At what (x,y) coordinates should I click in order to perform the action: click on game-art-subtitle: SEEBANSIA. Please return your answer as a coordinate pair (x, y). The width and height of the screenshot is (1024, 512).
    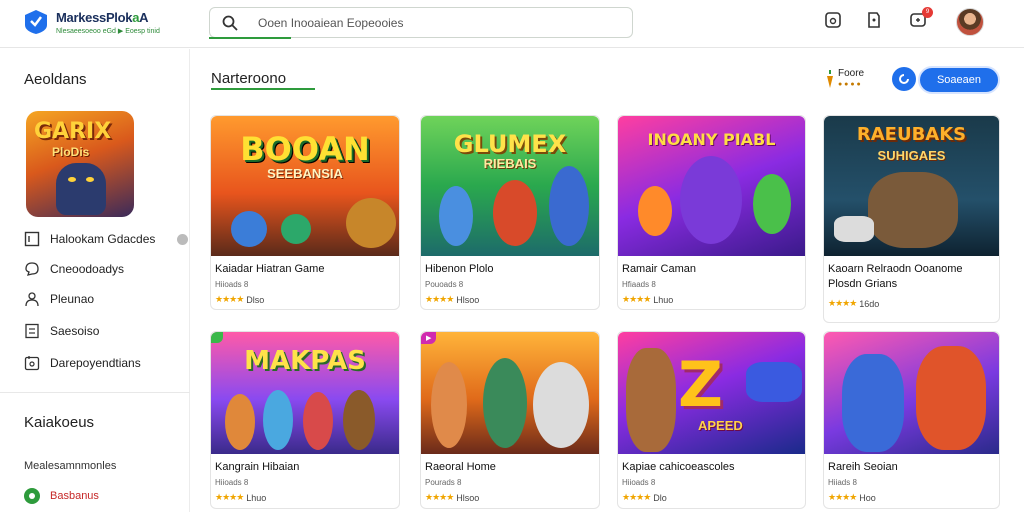
    Looking at the image, I should click on (305, 173).